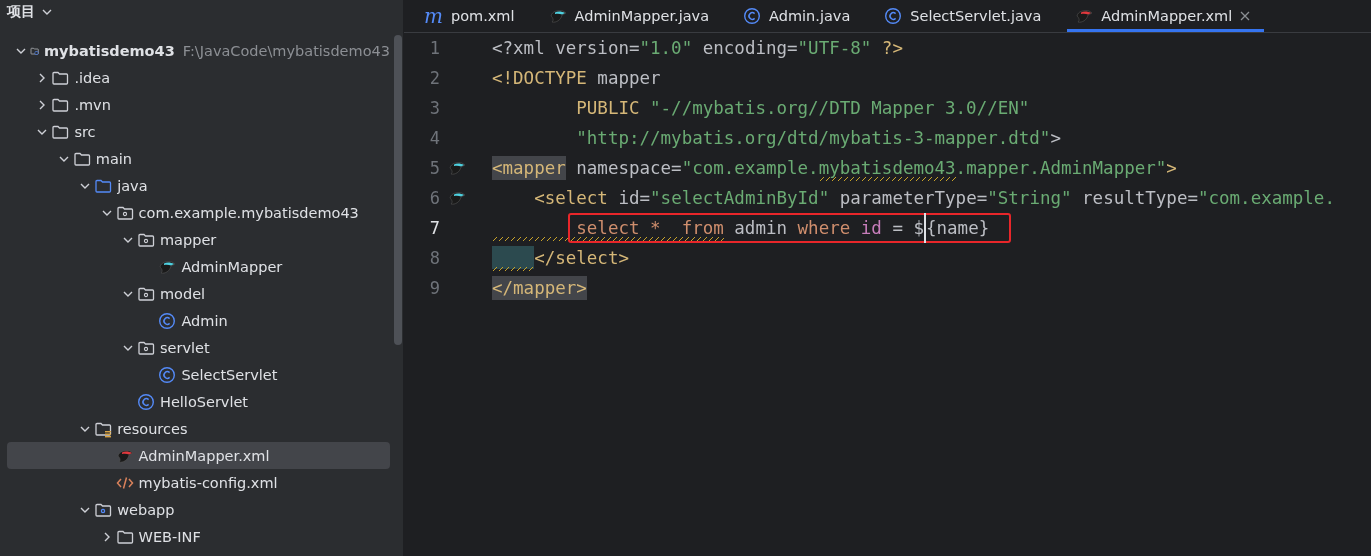 Image resolution: width=1371 pixels, height=556 pixels. Describe the element at coordinates (472, 16) in the screenshot. I see `editor-tab: m pom.xml` at that location.